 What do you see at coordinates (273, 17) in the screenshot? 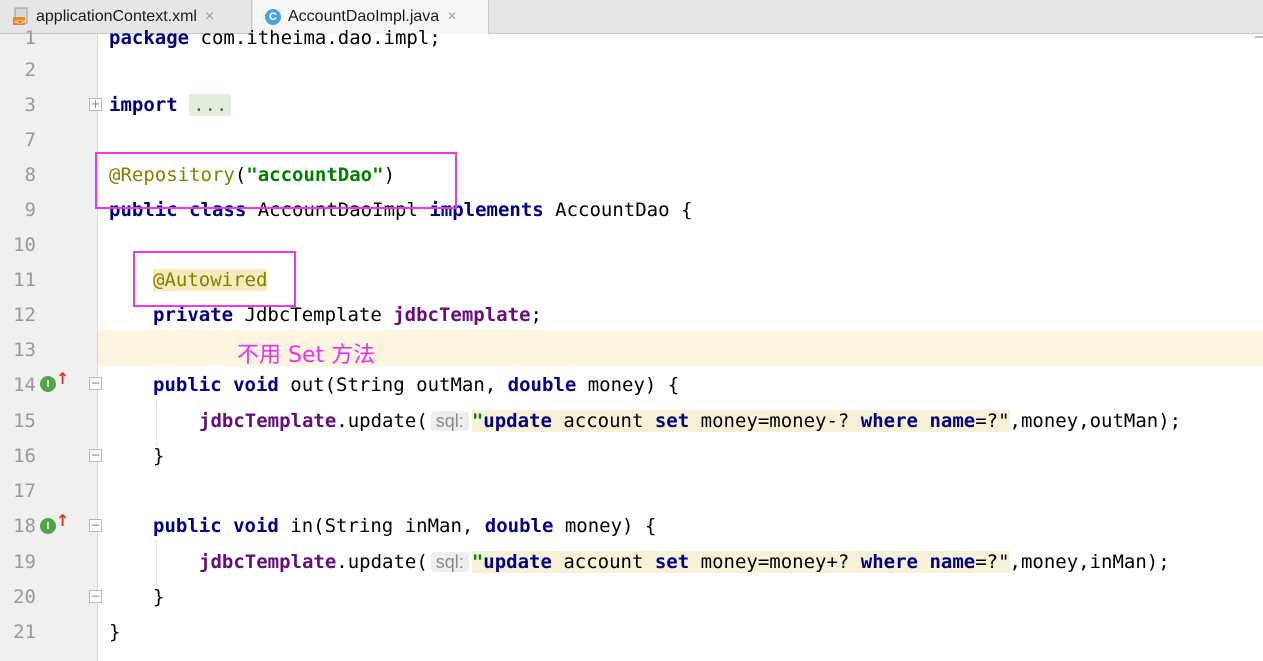
I see `java-class-icon: C` at bounding box center [273, 17].